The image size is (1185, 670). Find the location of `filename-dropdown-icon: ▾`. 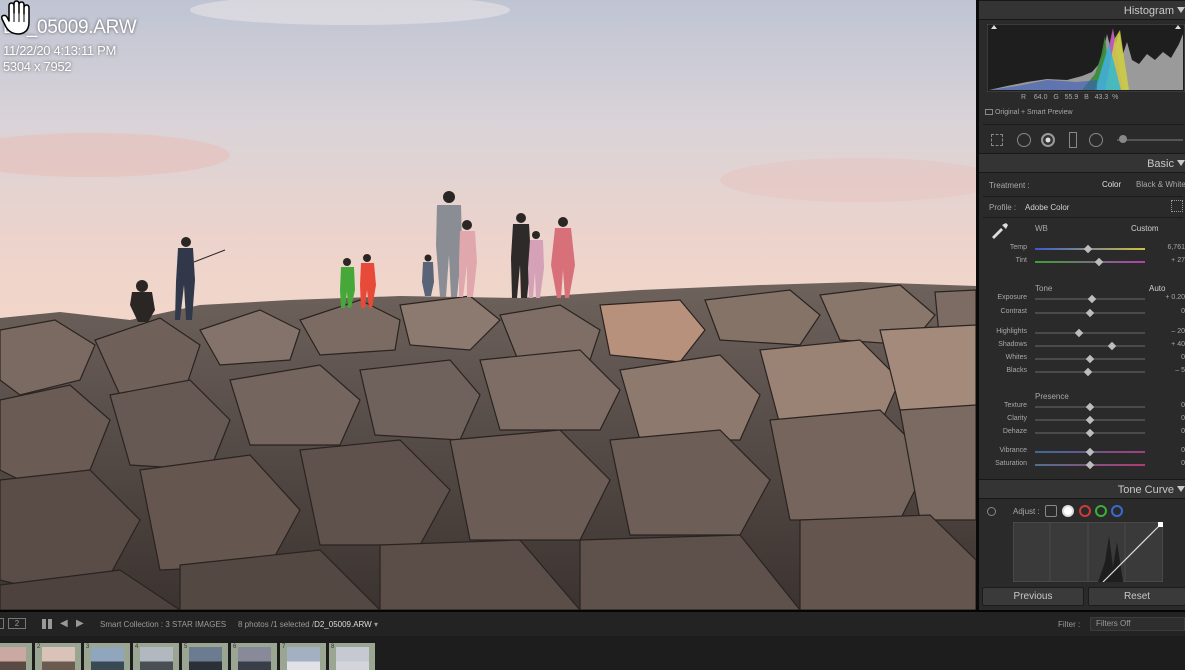

filename-dropdown-icon: ▾ is located at coordinates (376, 624).